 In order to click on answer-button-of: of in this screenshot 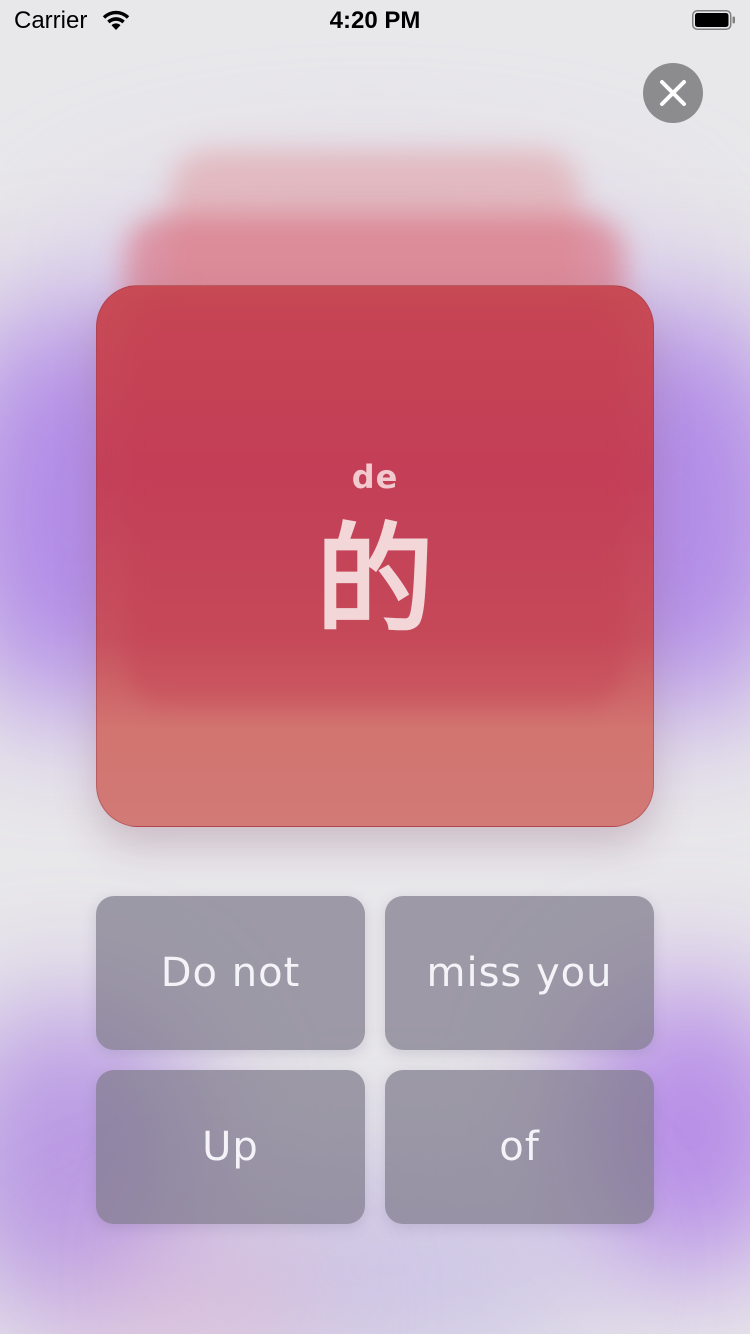, I will do `click(519, 1147)`.